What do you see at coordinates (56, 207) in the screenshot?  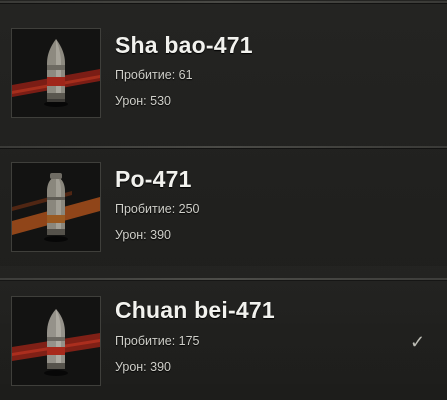 I see `heat-shell-icon` at bounding box center [56, 207].